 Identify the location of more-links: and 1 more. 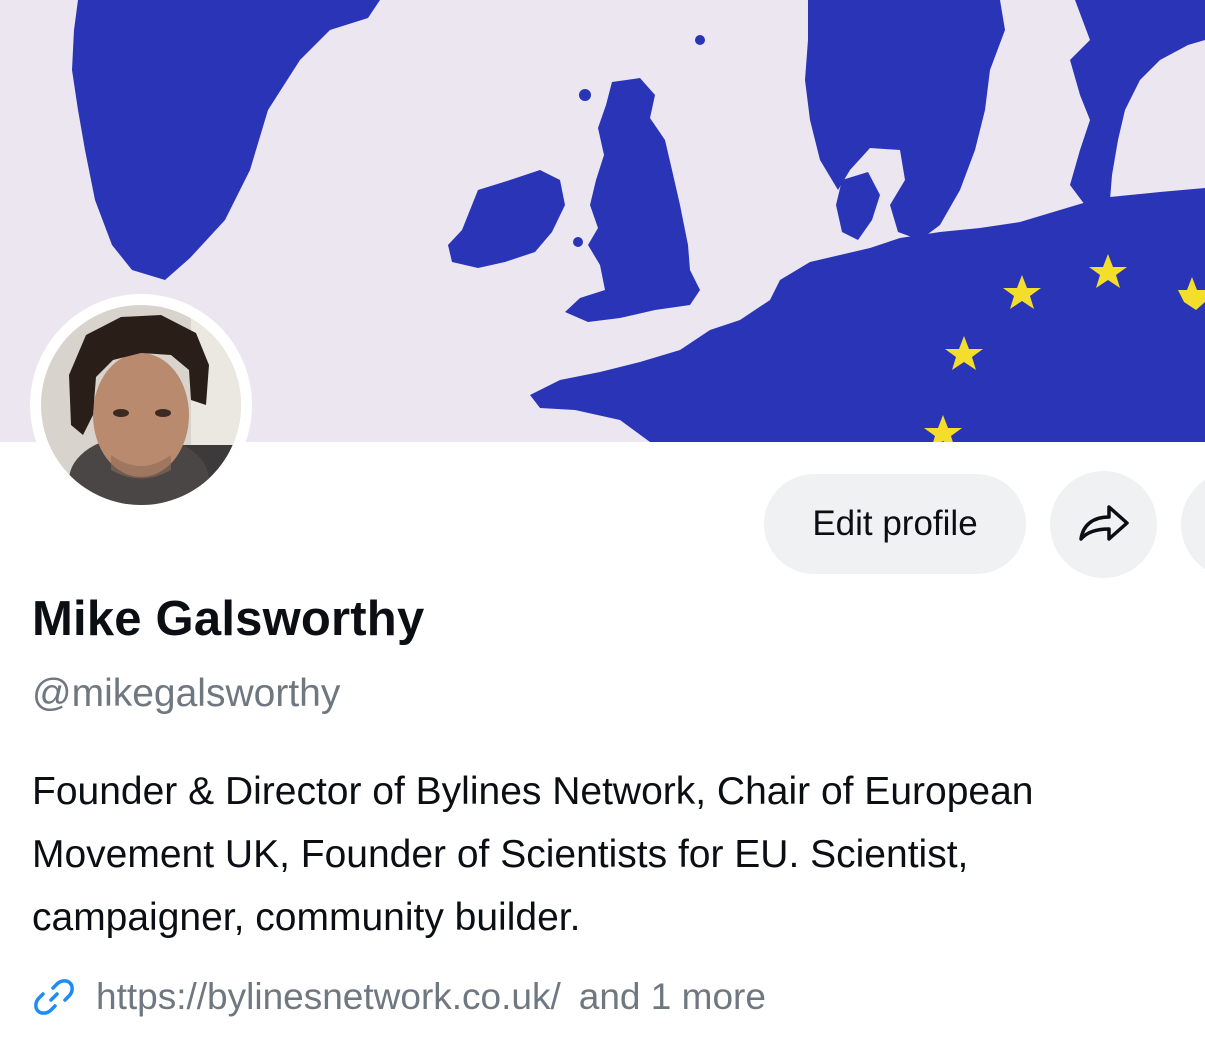
(672, 997).